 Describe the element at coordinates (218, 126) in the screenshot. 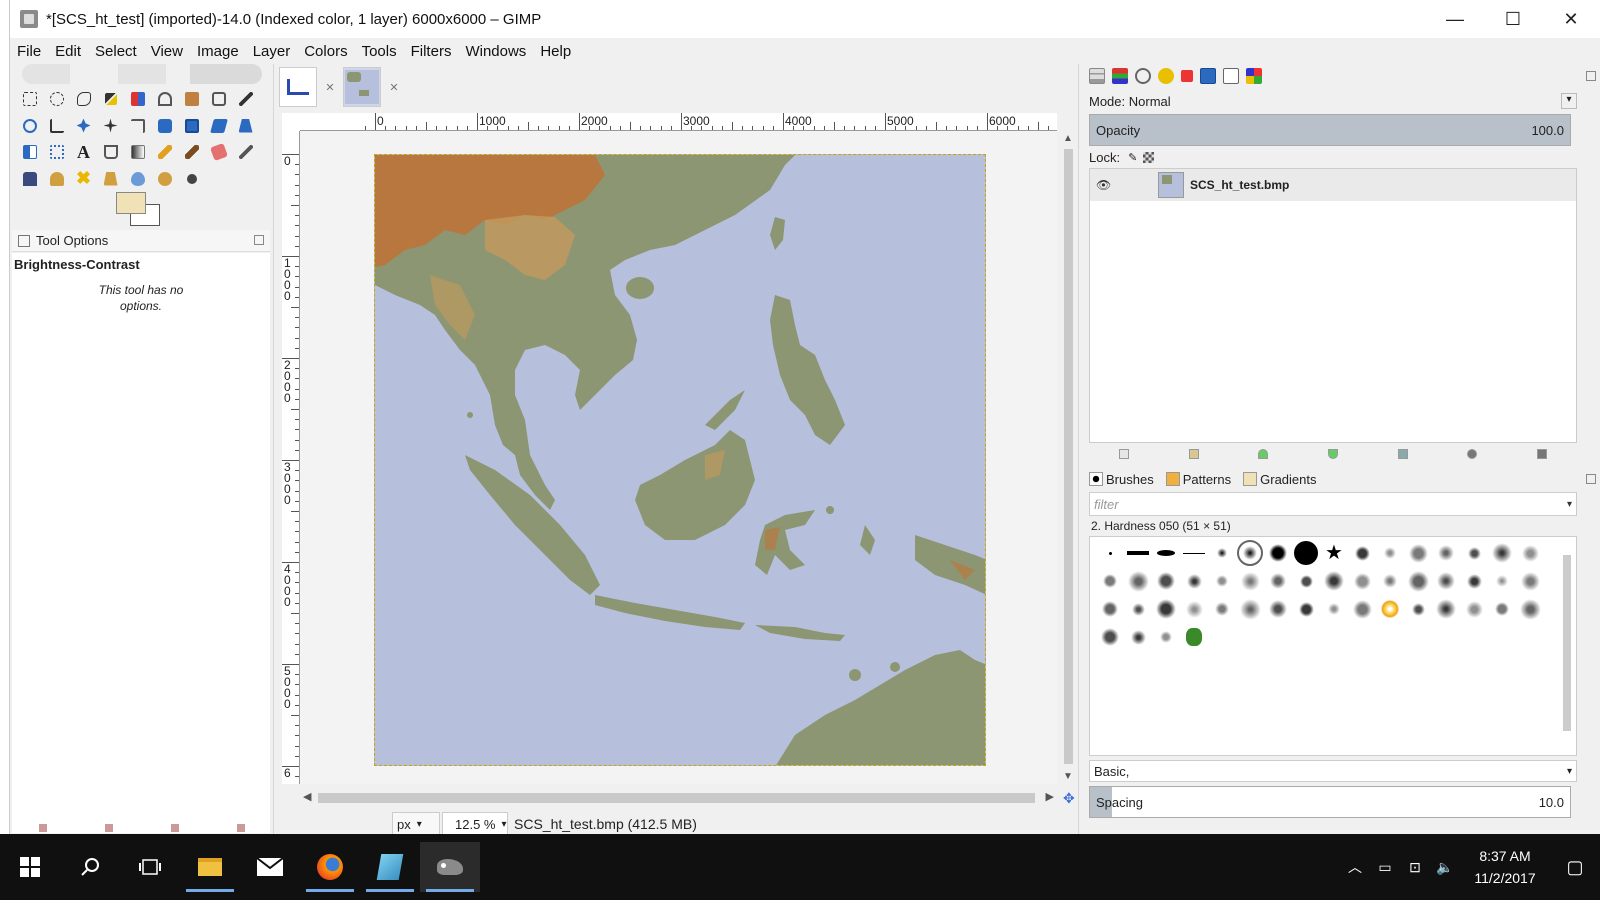

I see `shear-tool-icon` at that location.